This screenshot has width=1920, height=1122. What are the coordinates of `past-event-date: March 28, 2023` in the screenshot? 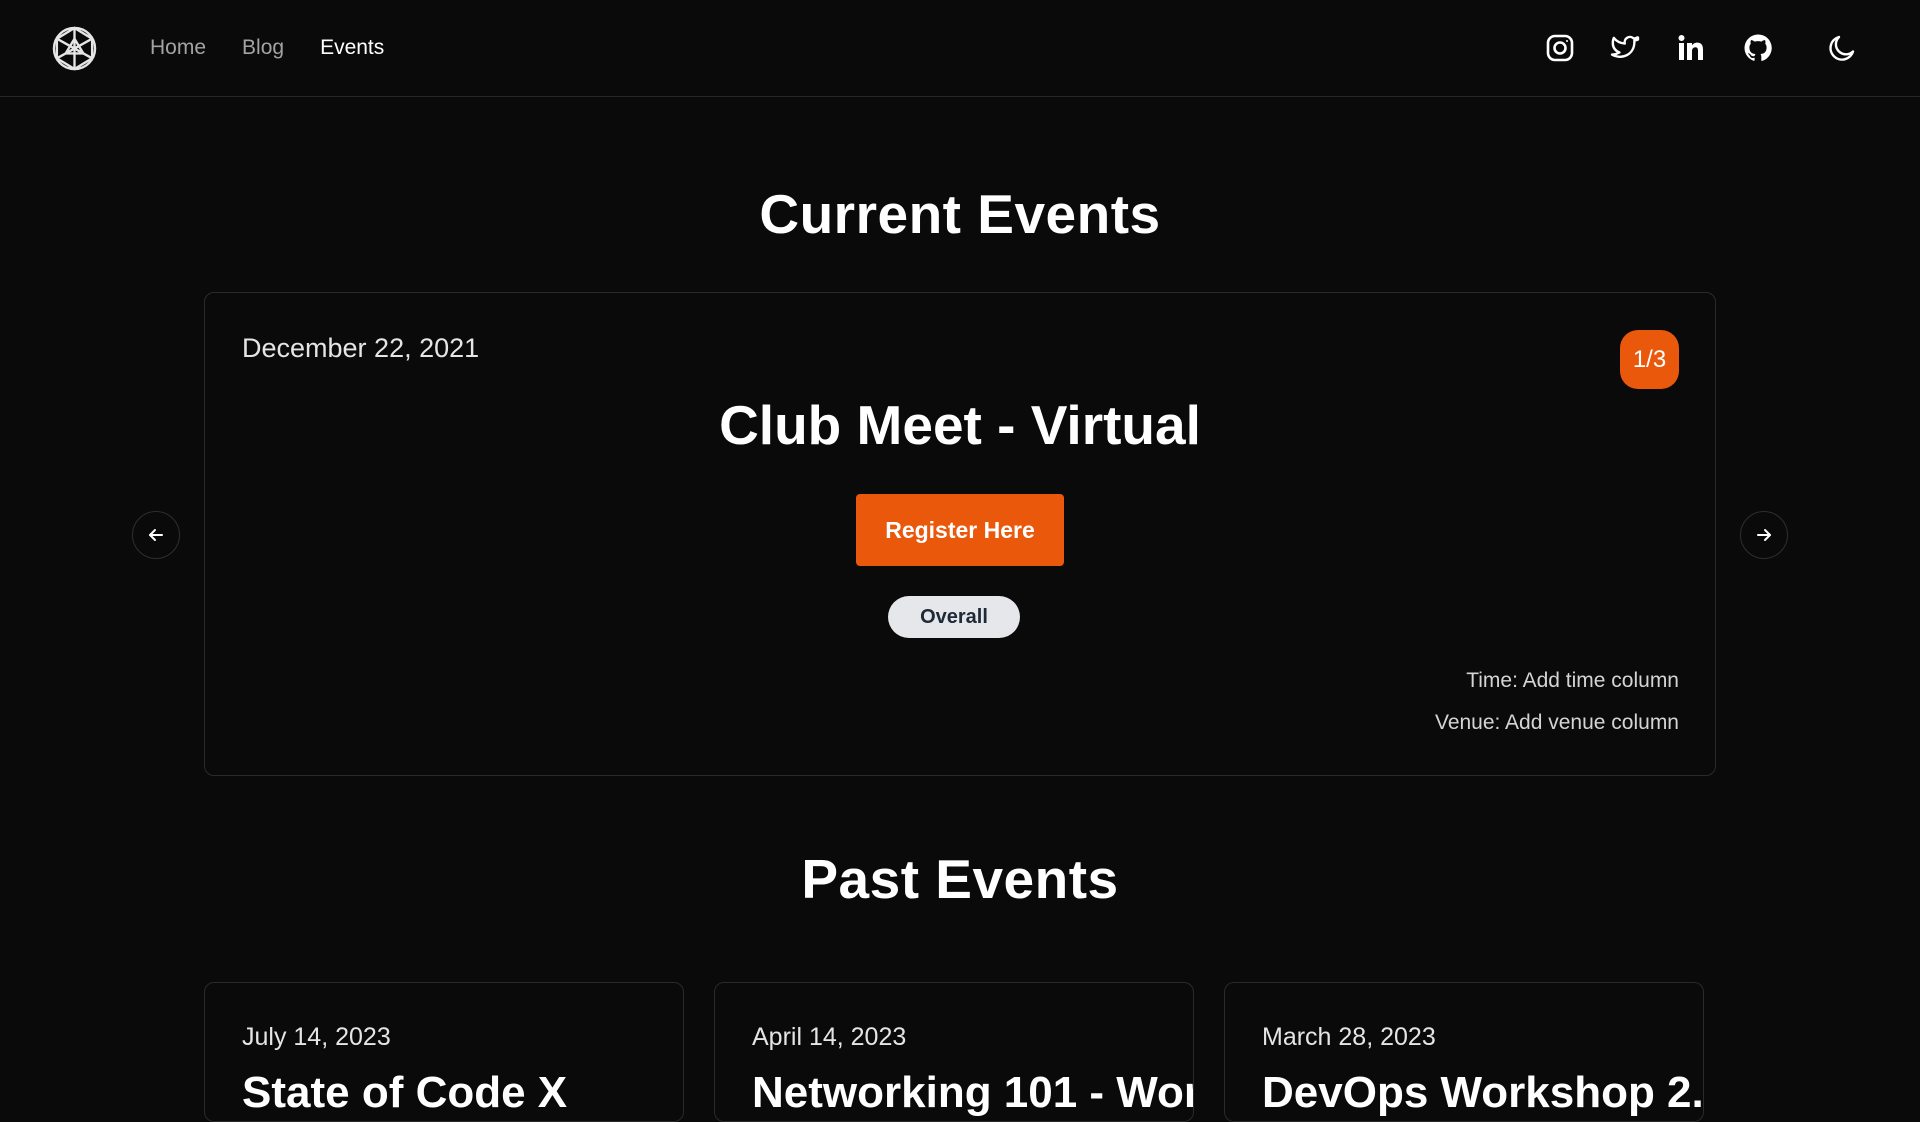 It's located at (1349, 1037).